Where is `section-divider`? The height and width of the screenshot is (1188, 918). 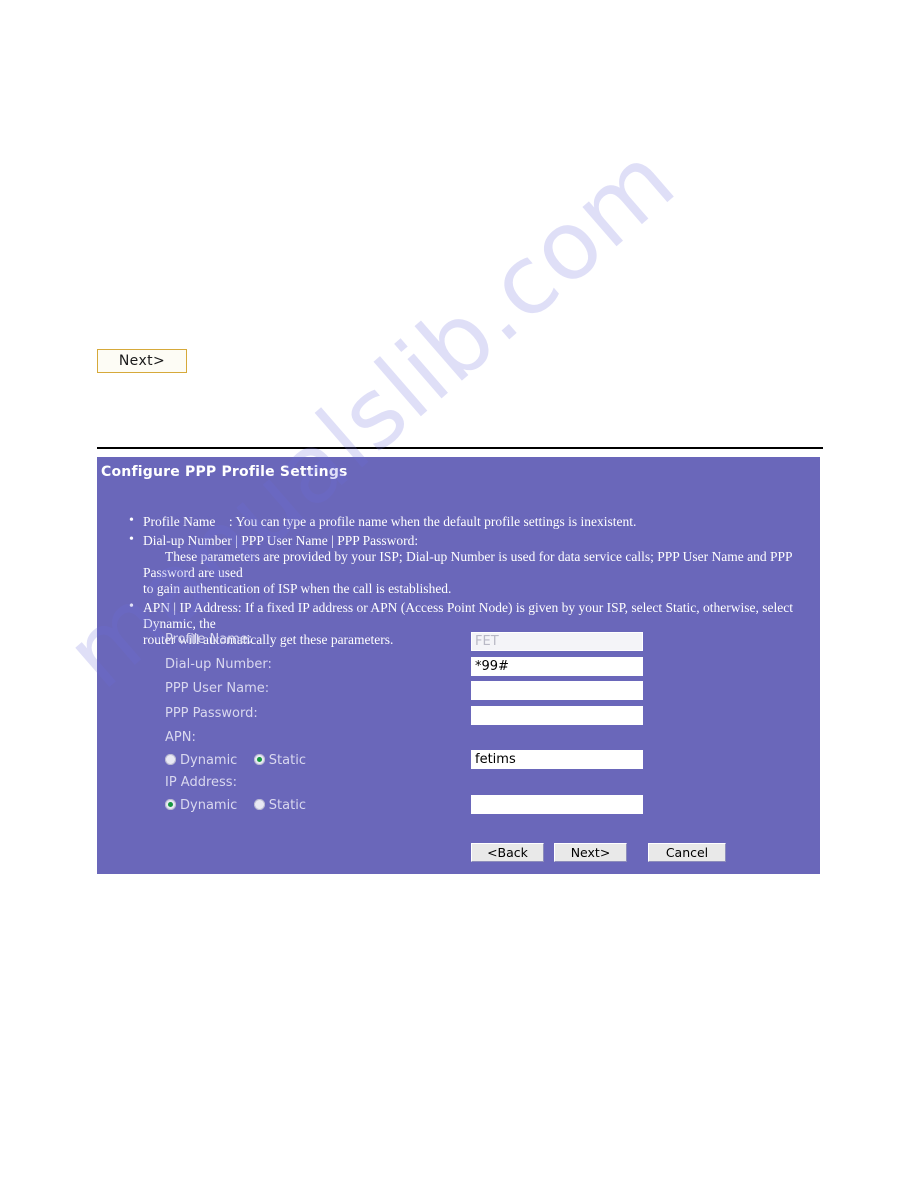 section-divider is located at coordinates (460, 448).